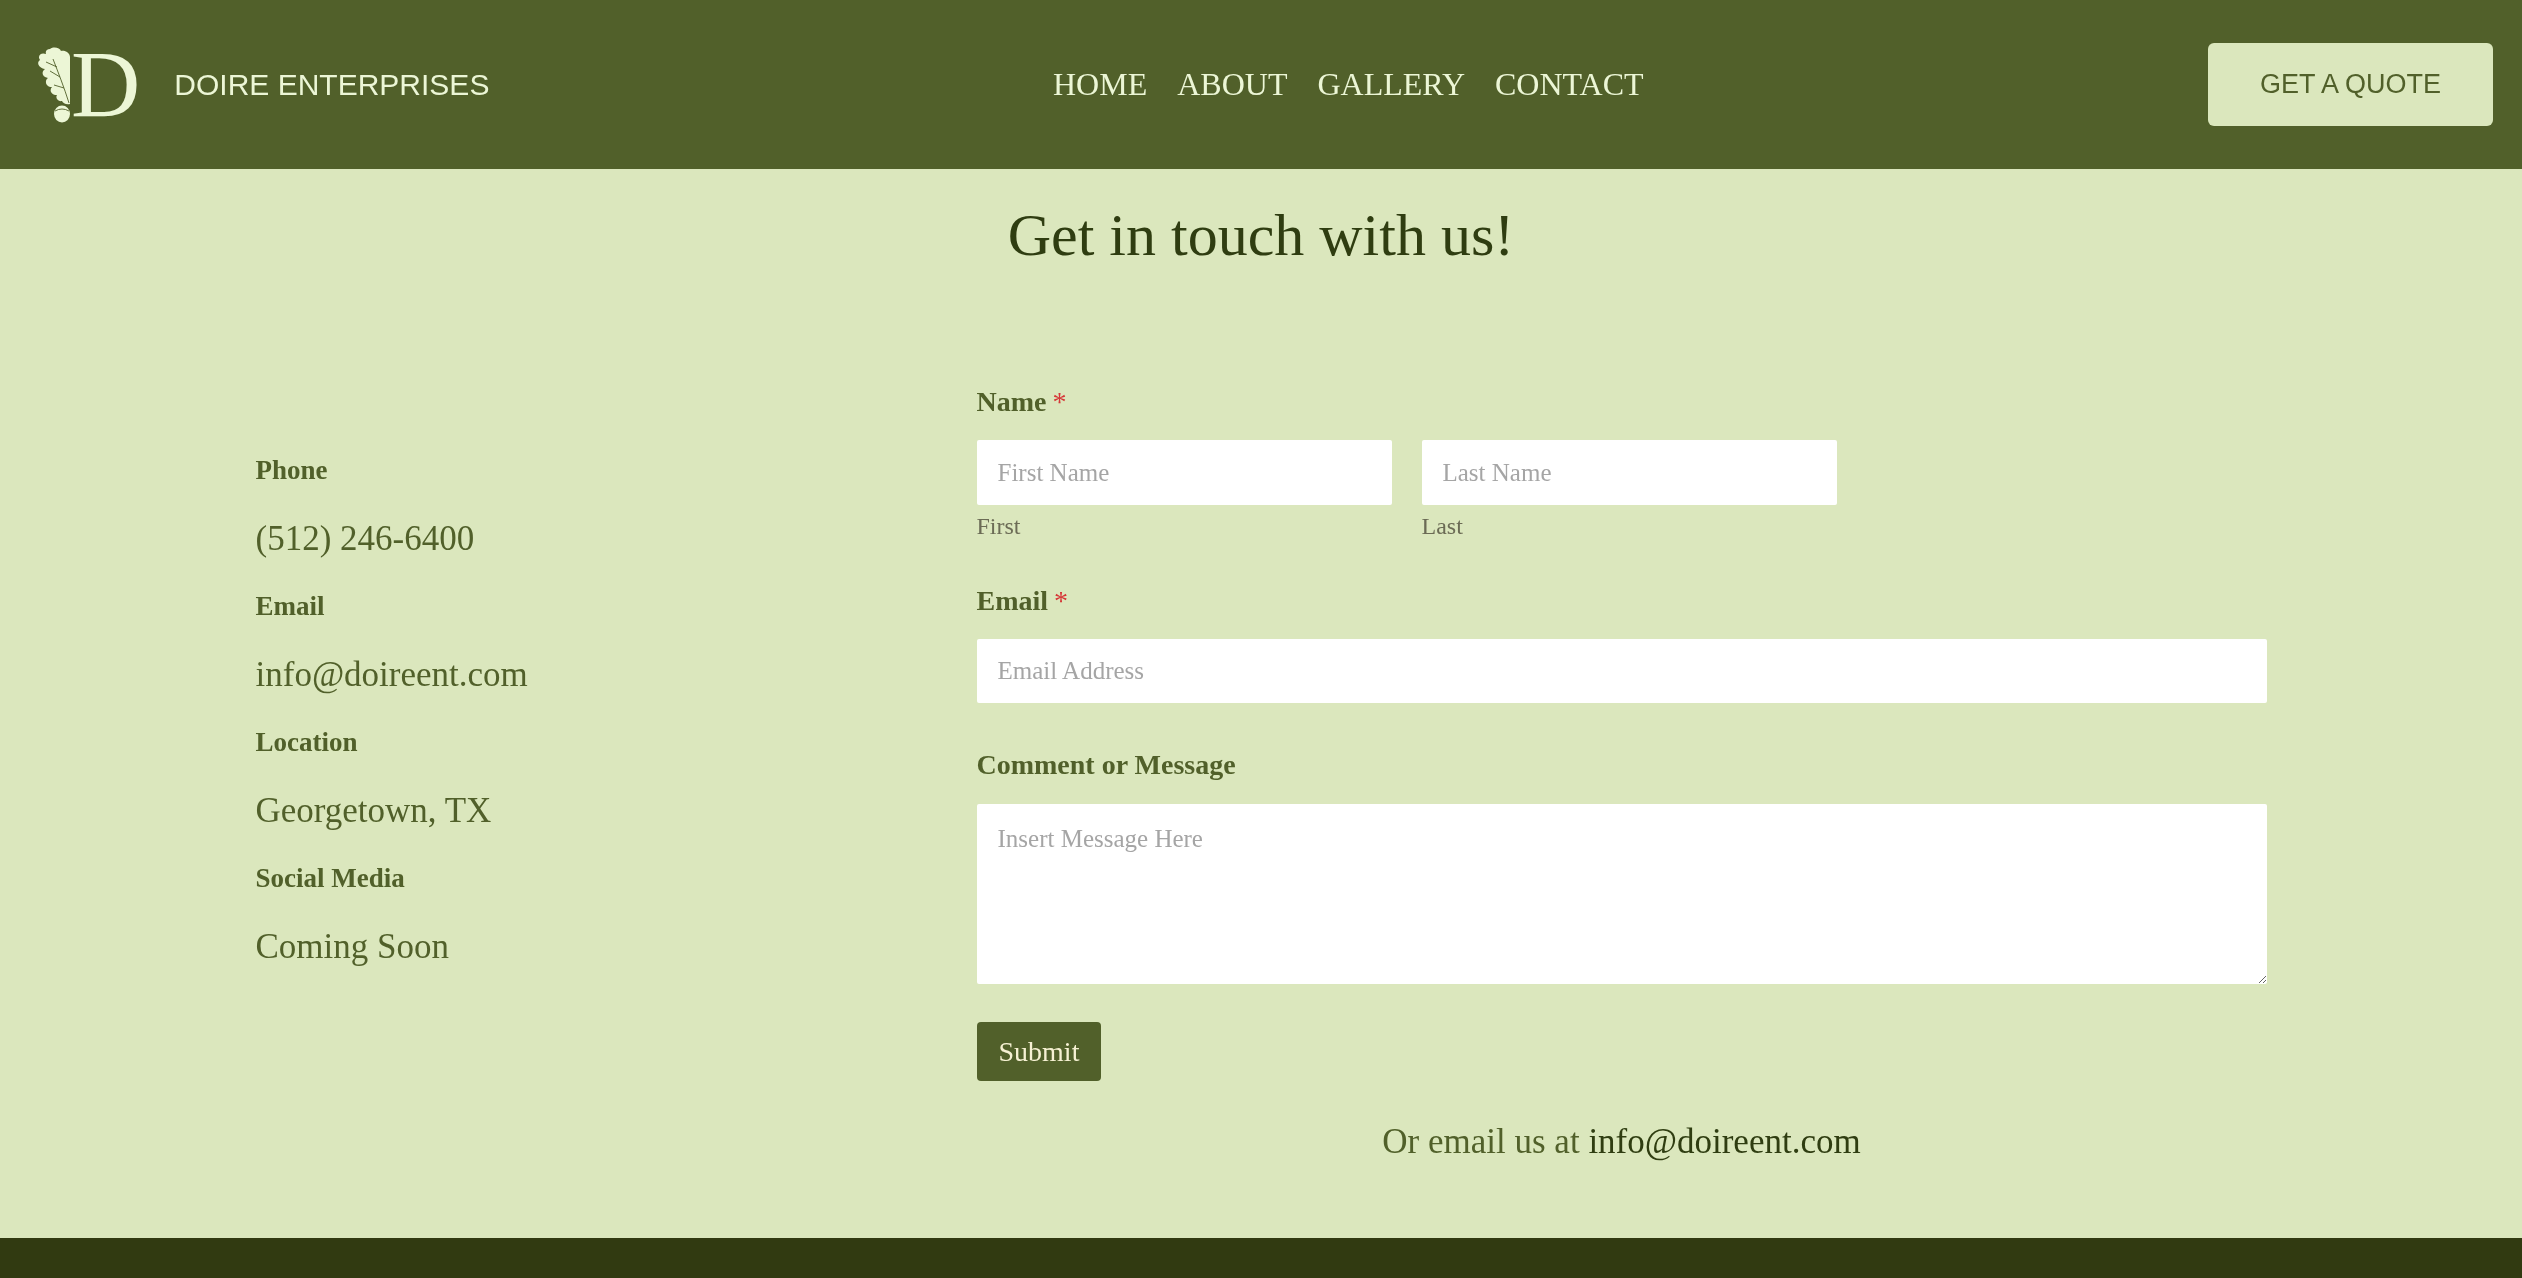  Describe the element at coordinates (1011, 401) in the screenshot. I see `field-label: Name` at that location.